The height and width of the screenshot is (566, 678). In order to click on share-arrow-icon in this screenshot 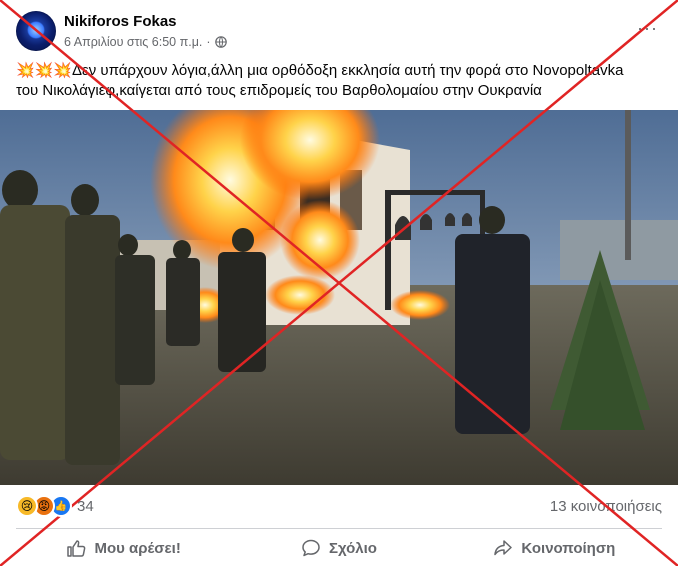, I will do `click(503, 548)`.